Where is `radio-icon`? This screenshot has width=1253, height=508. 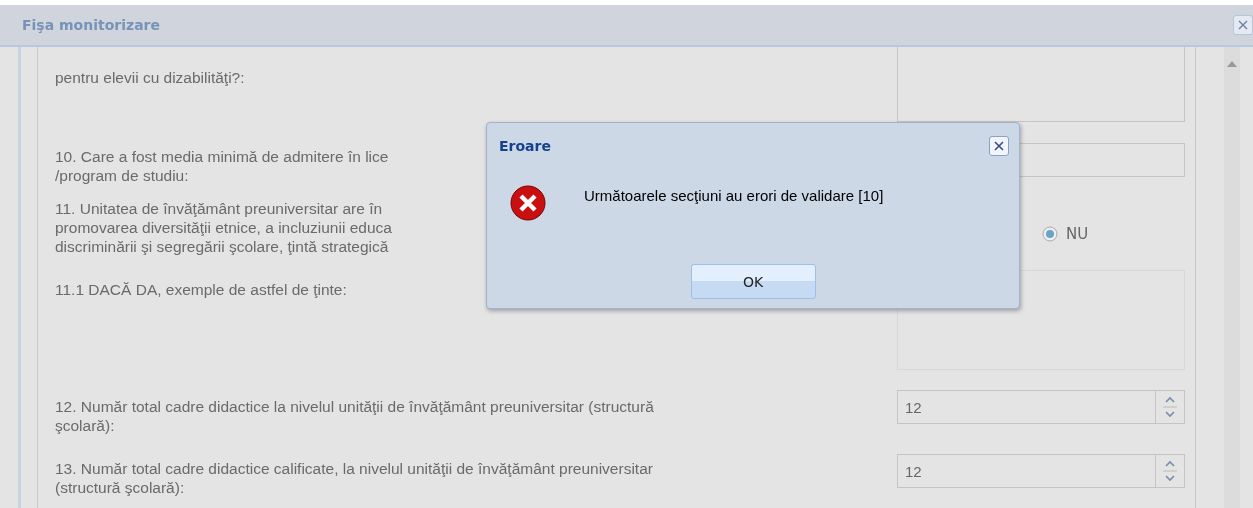
radio-icon is located at coordinates (1050, 234).